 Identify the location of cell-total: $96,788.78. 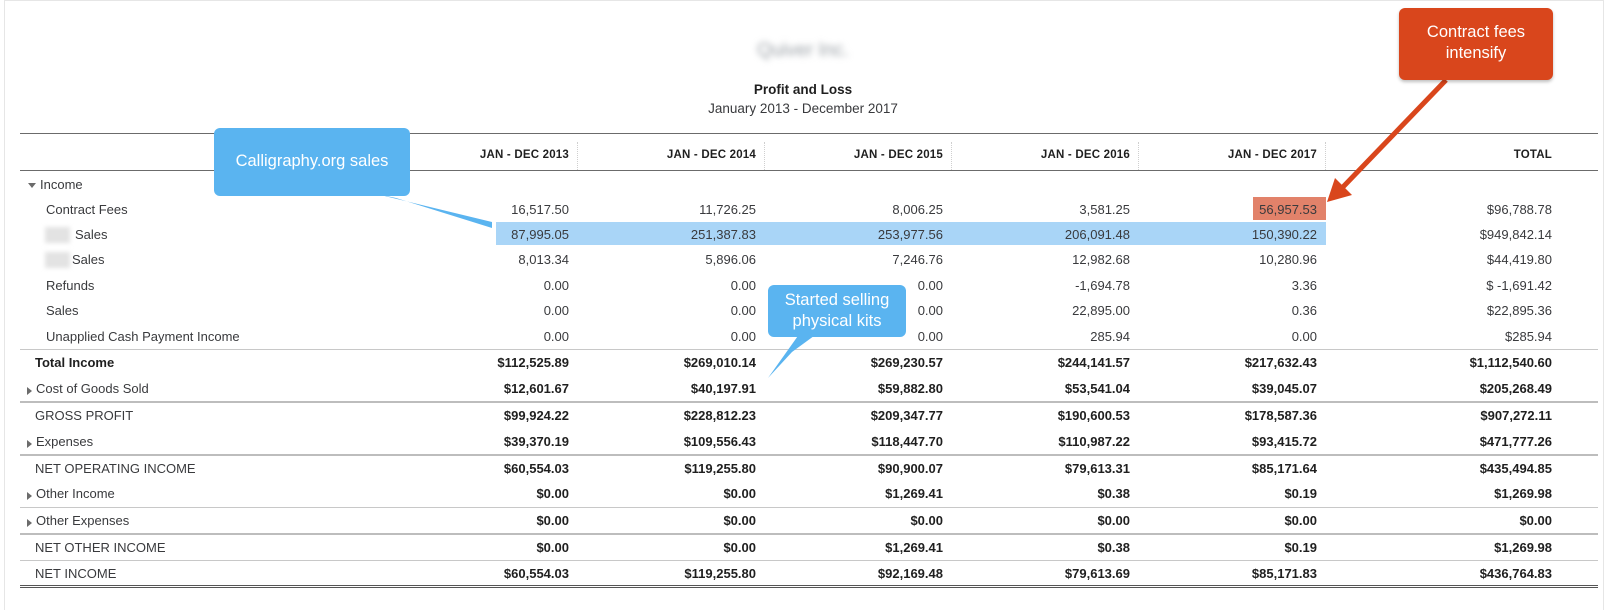
(1519, 209).